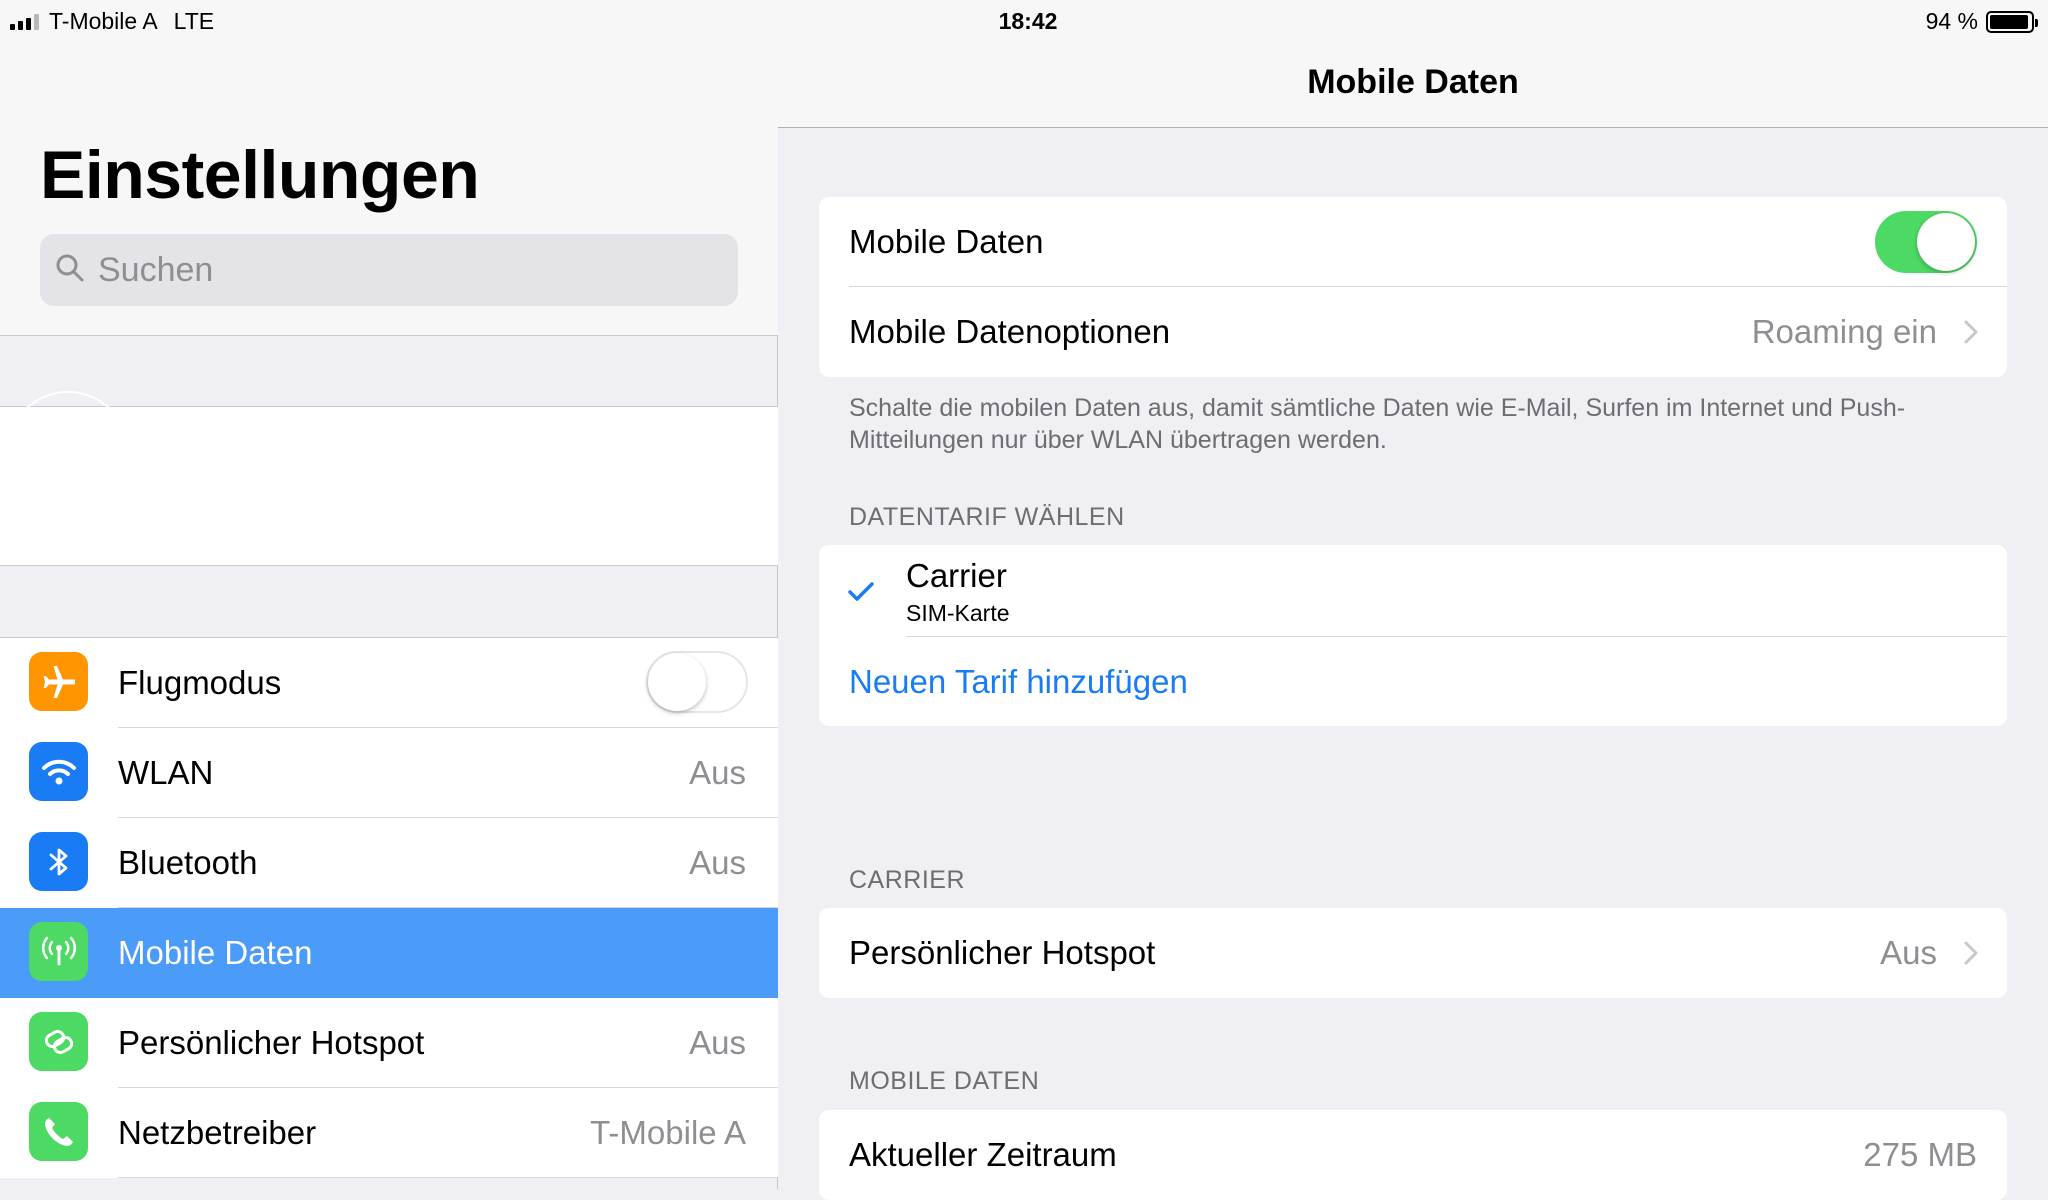 The height and width of the screenshot is (1200, 2048). I want to click on bluetooth-icon, so click(58, 861).